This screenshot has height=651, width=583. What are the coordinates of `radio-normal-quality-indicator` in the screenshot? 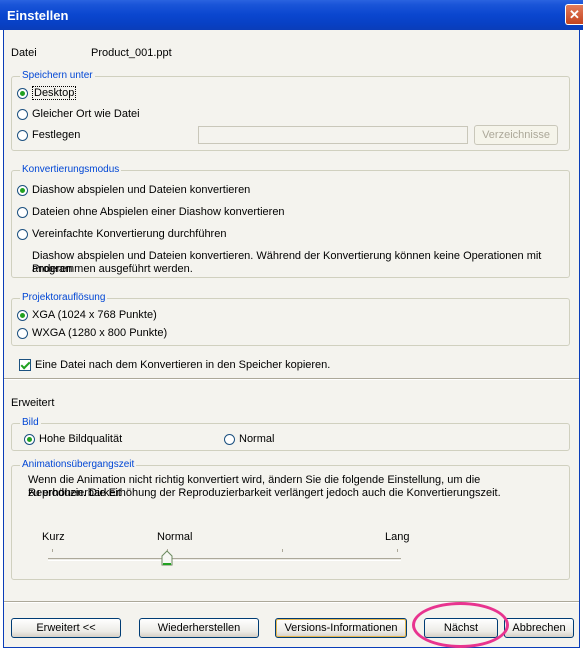 It's located at (229, 439).